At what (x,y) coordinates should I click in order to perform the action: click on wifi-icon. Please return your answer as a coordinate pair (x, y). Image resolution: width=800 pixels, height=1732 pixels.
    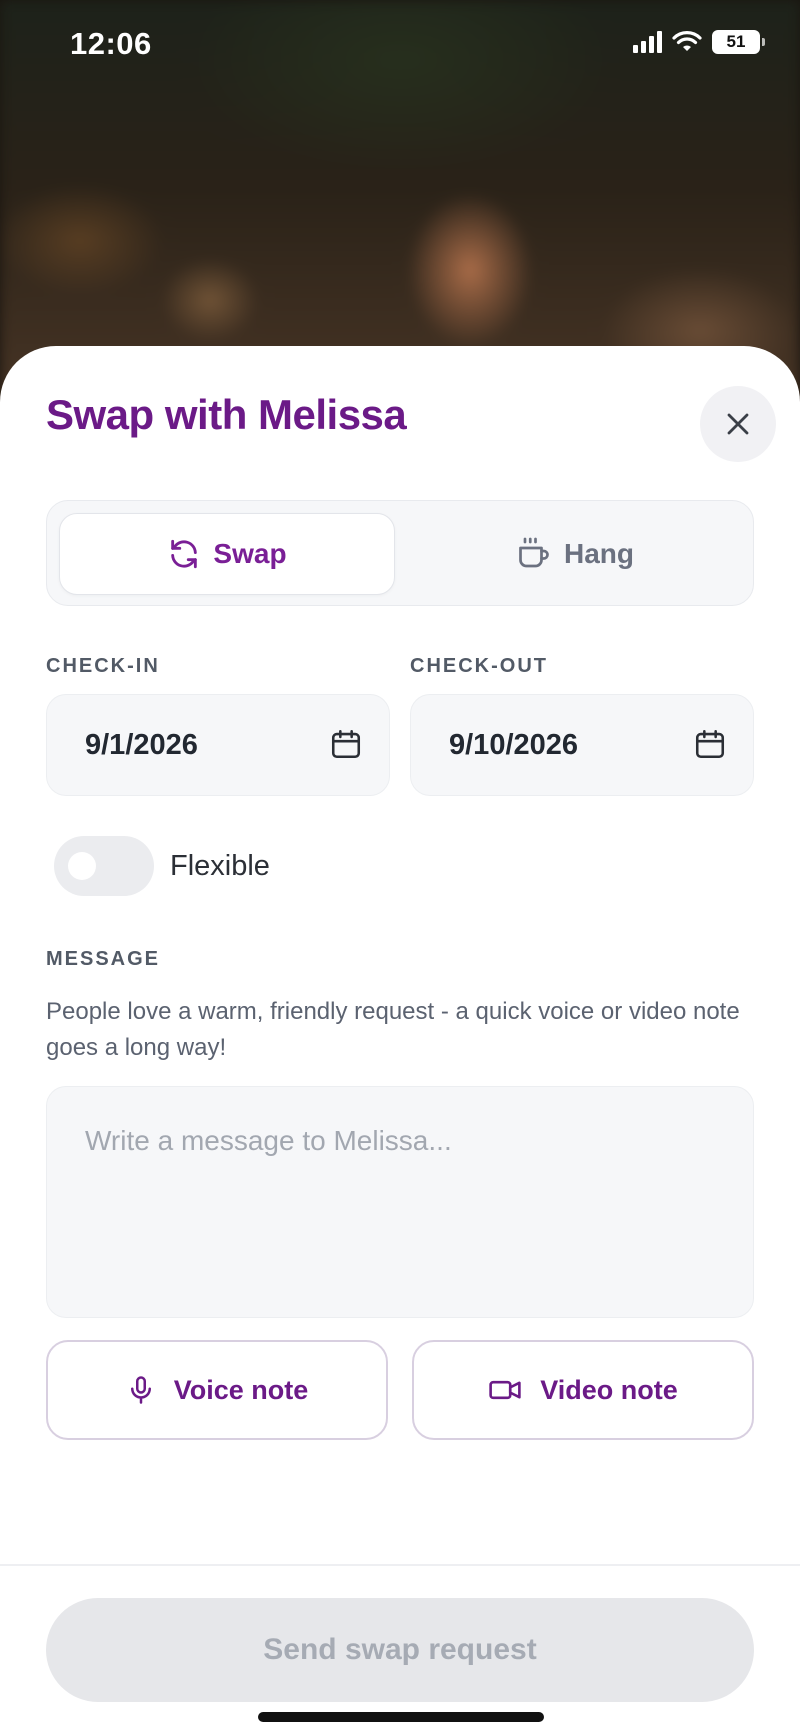
    Looking at the image, I should click on (687, 41).